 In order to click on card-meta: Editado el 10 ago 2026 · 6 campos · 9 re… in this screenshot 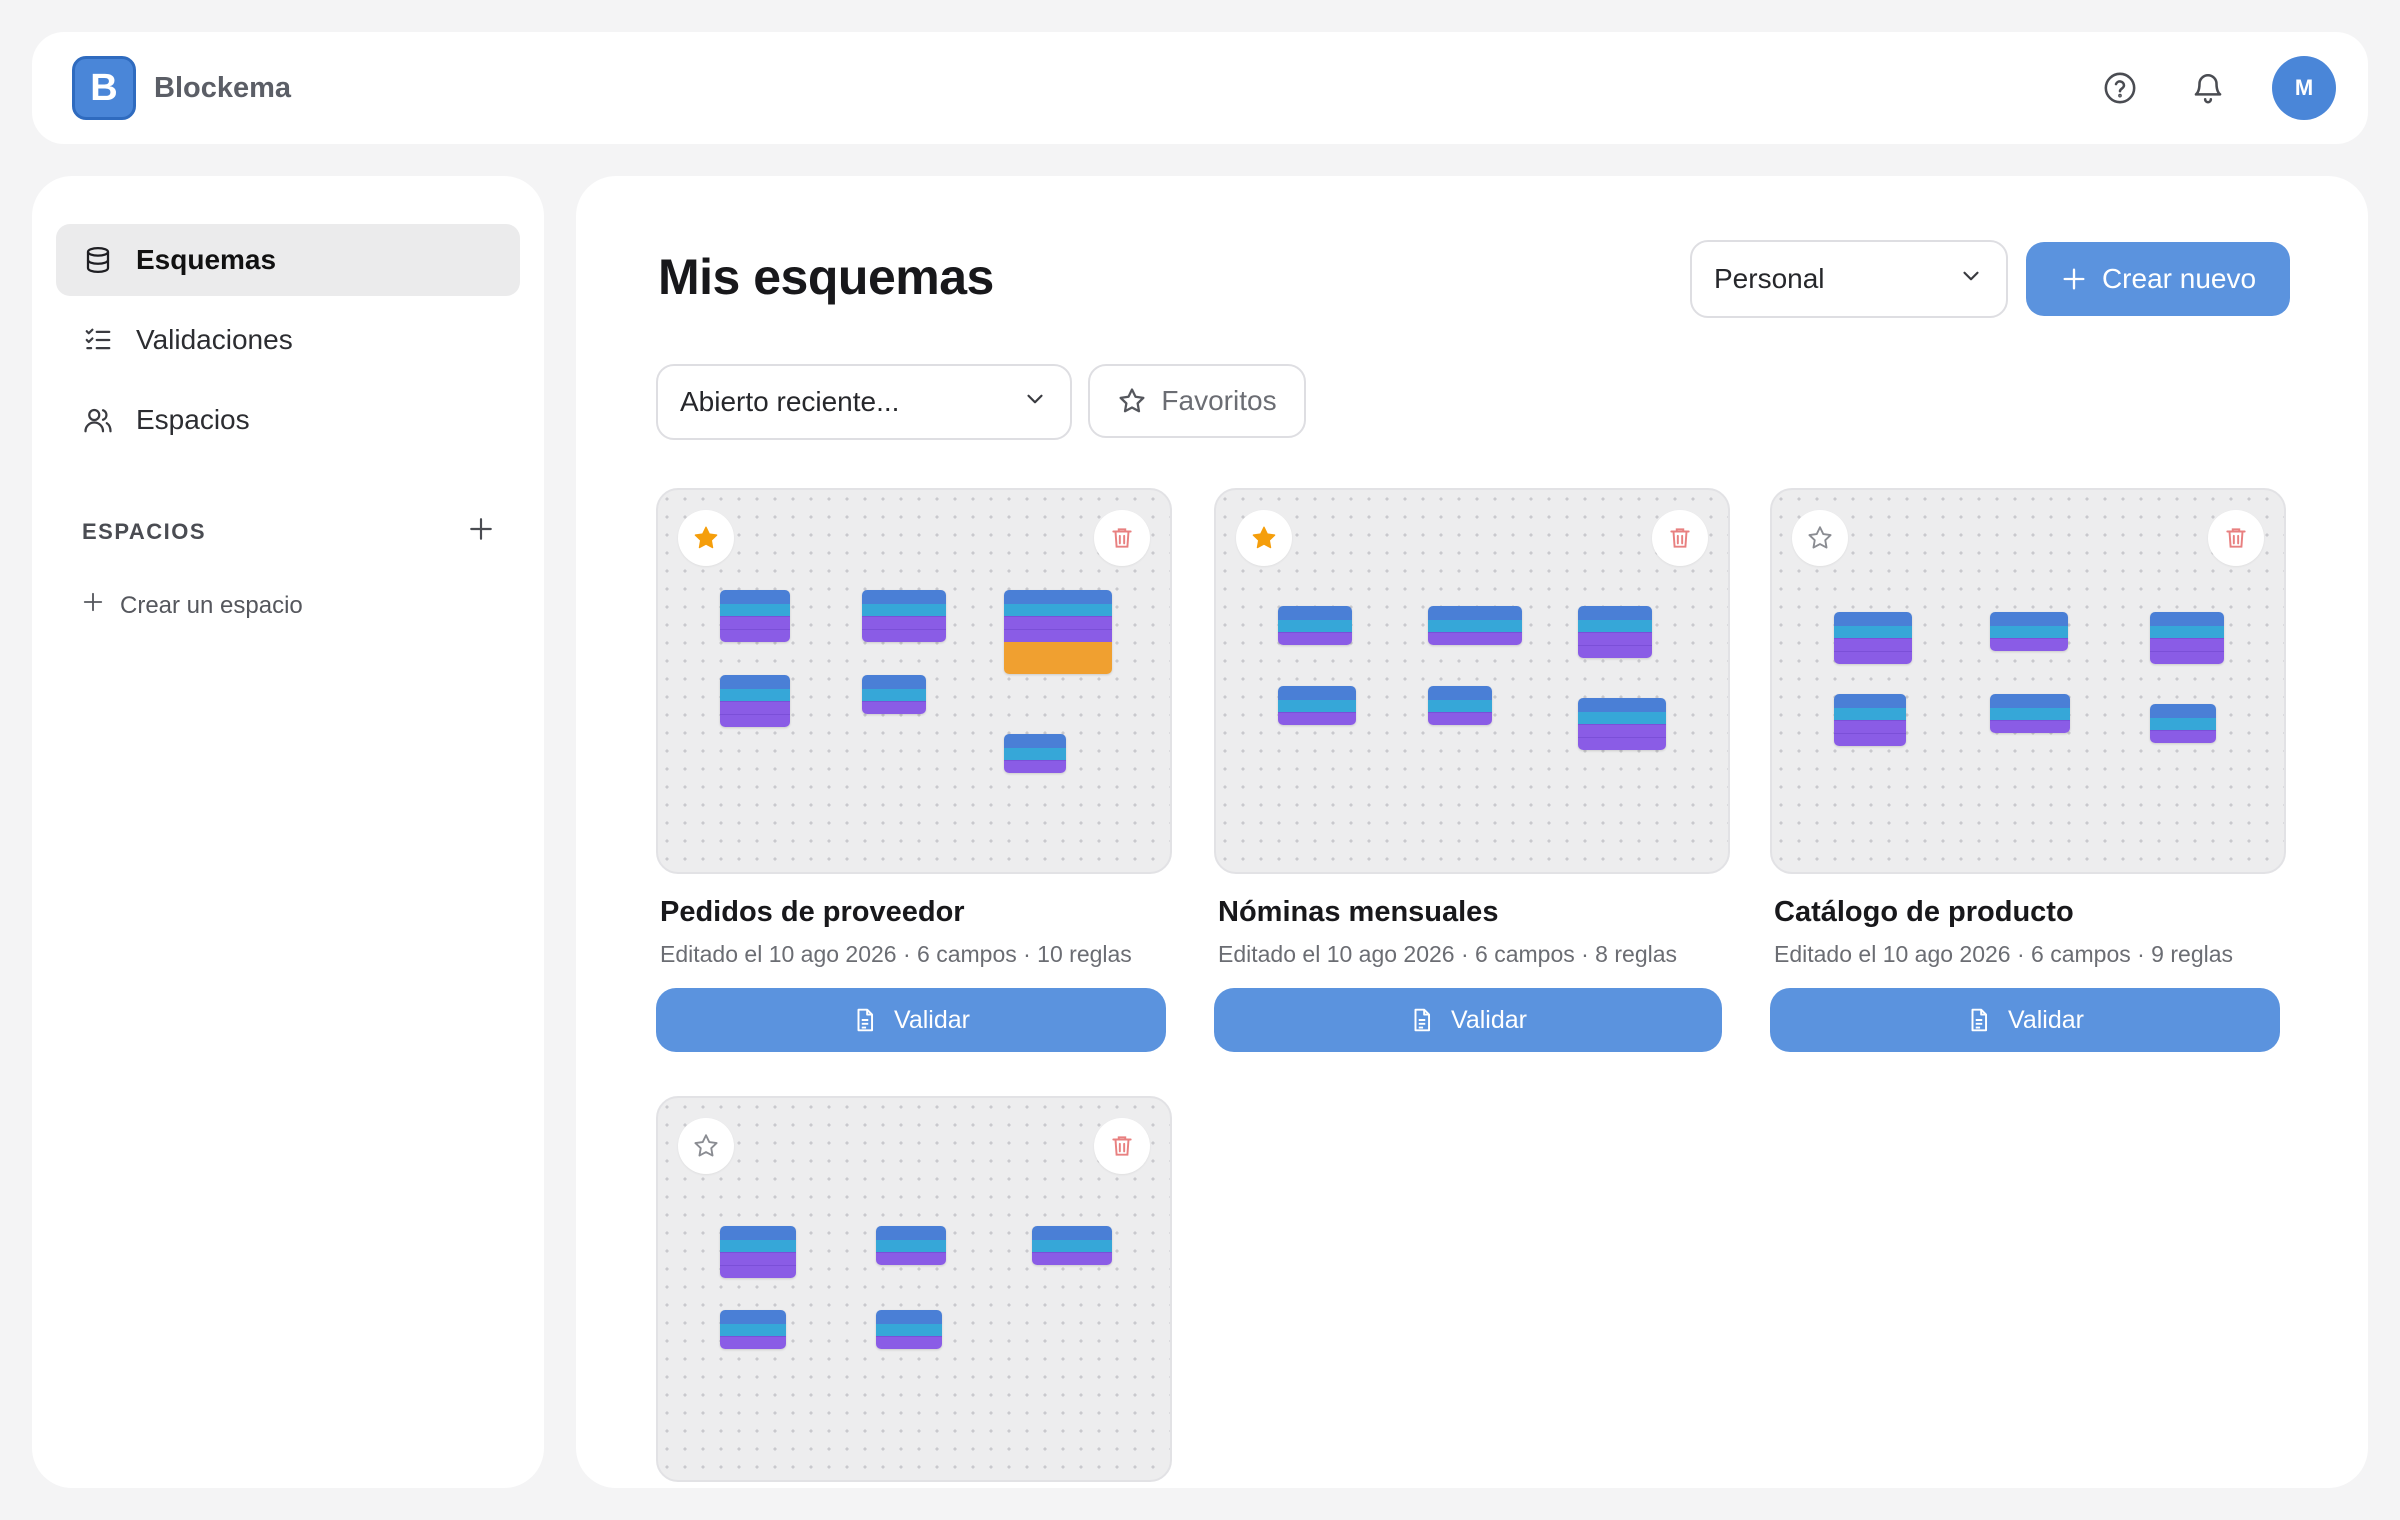, I will do `click(2004, 954)`.